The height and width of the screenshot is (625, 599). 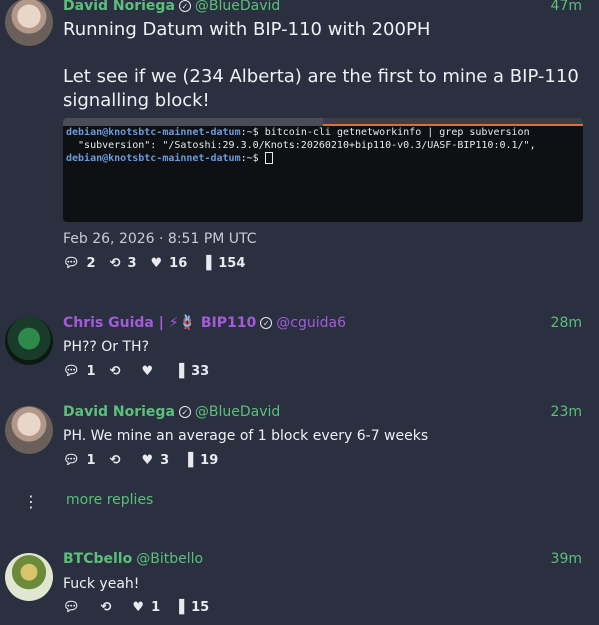 I want to click on tweet-actions: 💬︎ 2 ⟲ 3 ♥ 16 ▐ 154, so click(x=161, y=263).